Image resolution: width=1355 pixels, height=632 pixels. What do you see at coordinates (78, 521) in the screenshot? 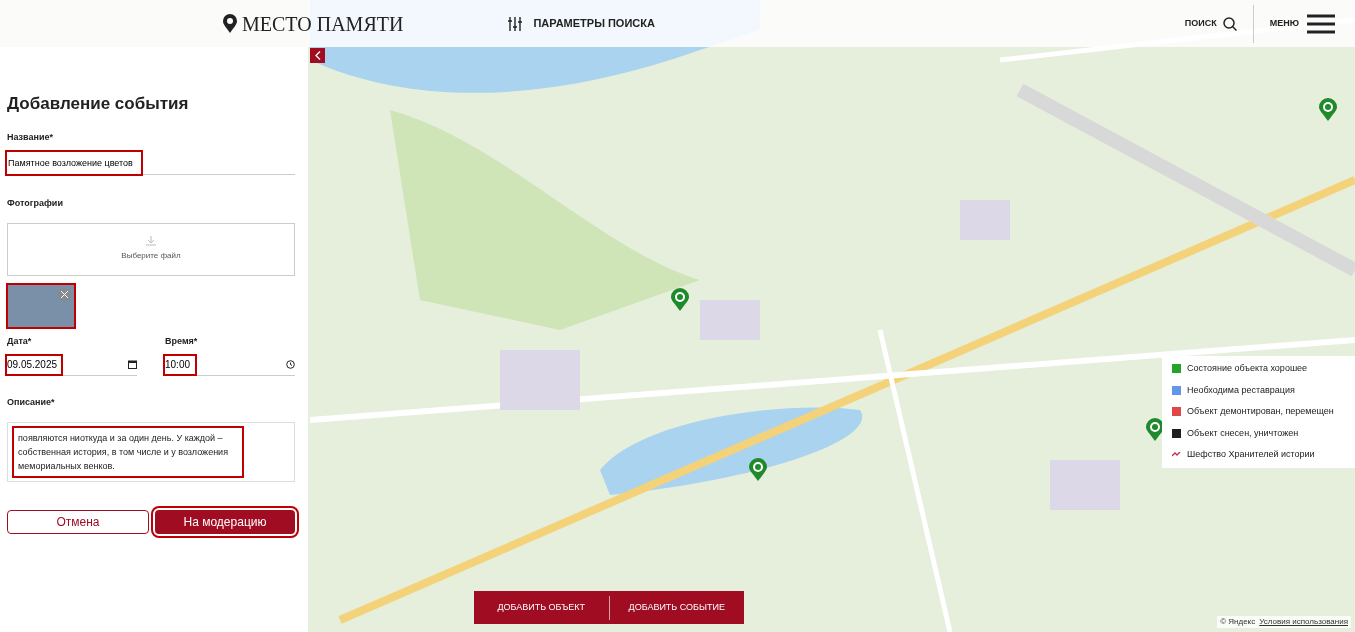
I see `cancel-button: Отмена` at bounding box center [78, 521].